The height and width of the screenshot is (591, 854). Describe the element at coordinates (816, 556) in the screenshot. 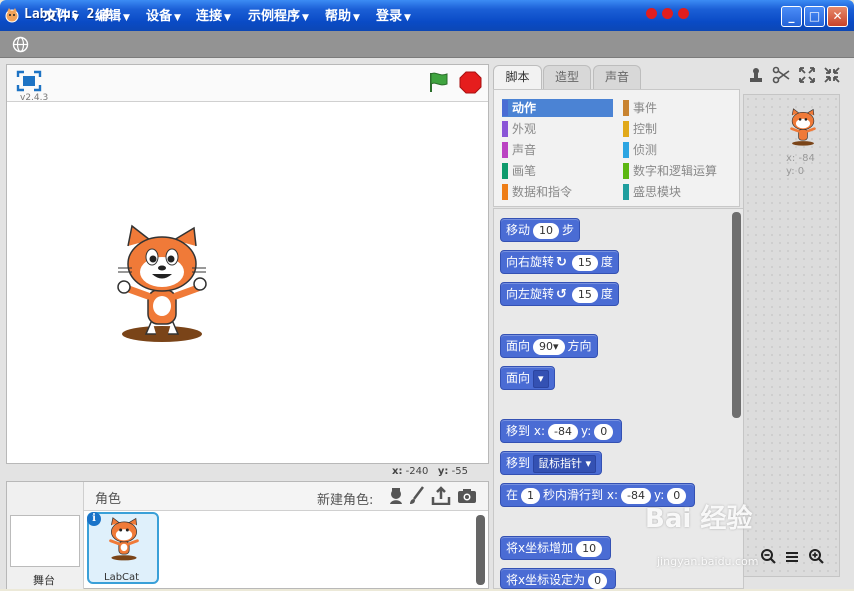

I see `zoom-in-icon` at that location.